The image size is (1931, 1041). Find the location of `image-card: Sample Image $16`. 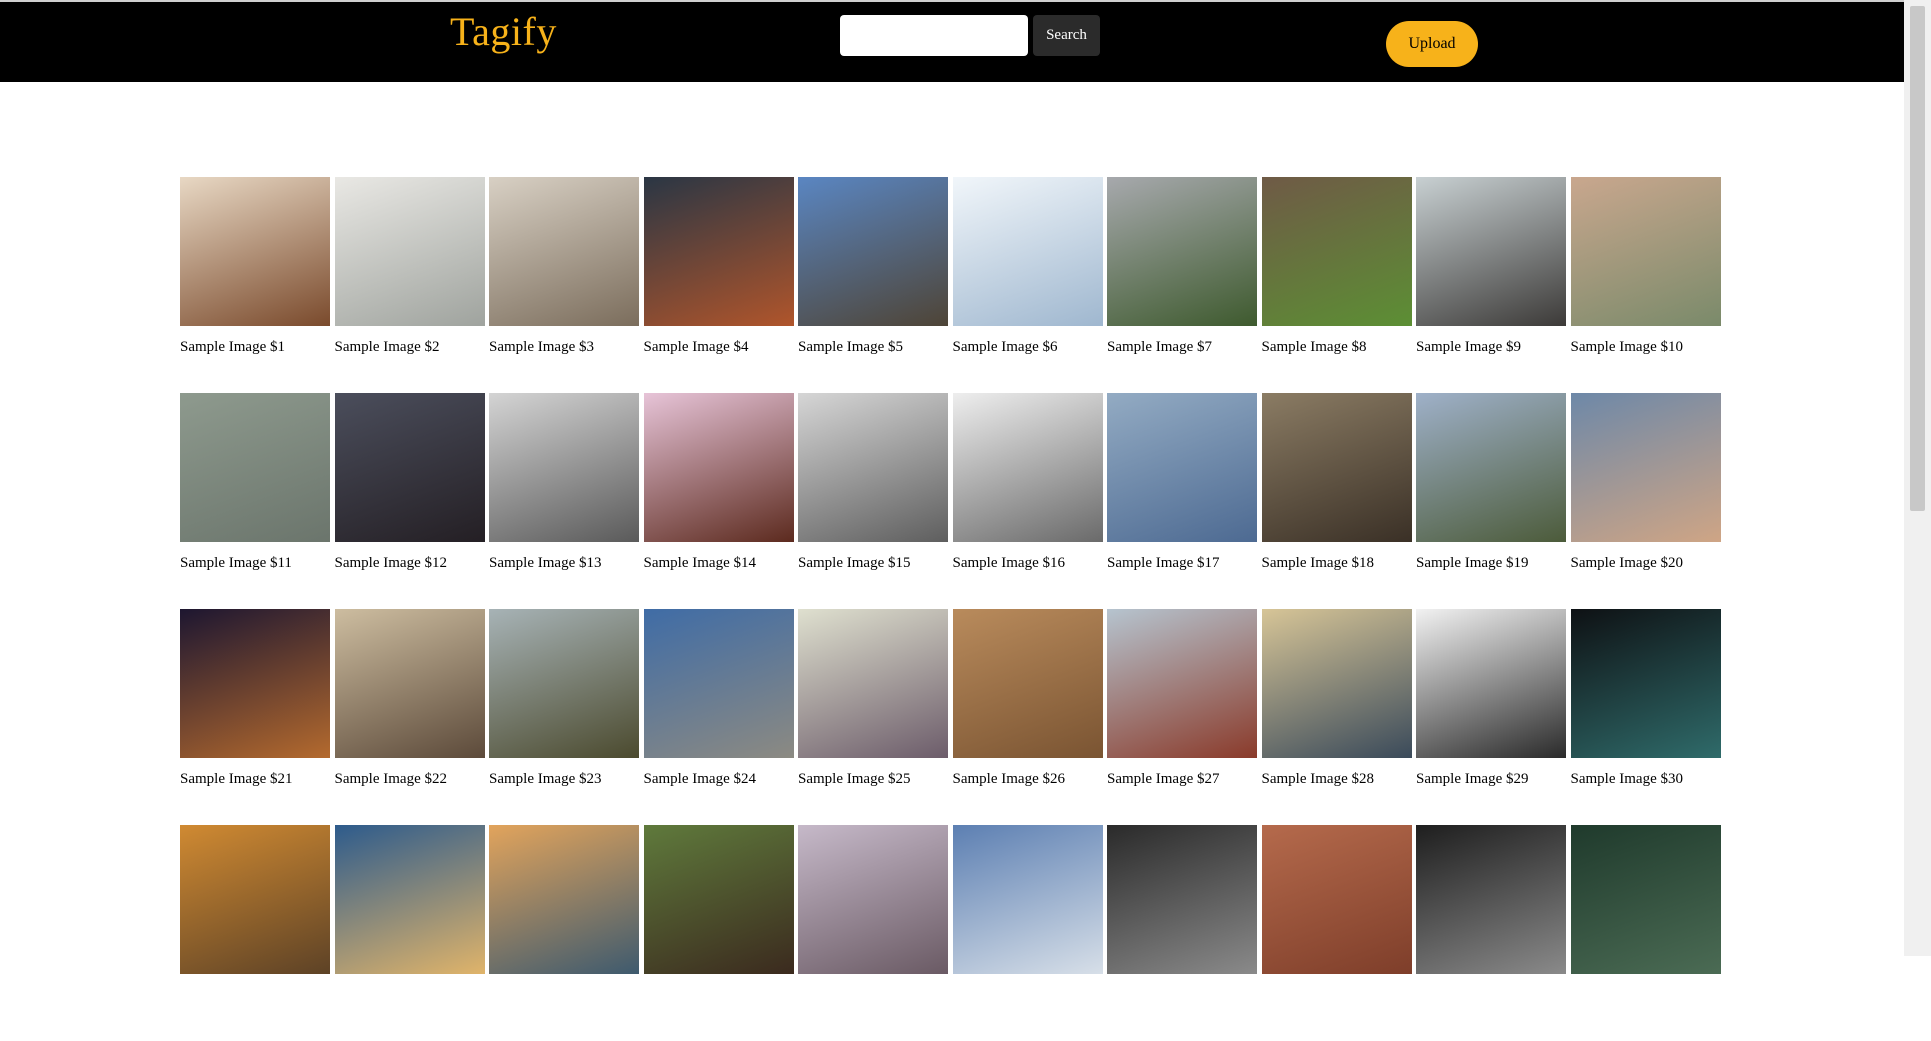

image-card: Sample Image $16 is located at coordinates (1027, 483).